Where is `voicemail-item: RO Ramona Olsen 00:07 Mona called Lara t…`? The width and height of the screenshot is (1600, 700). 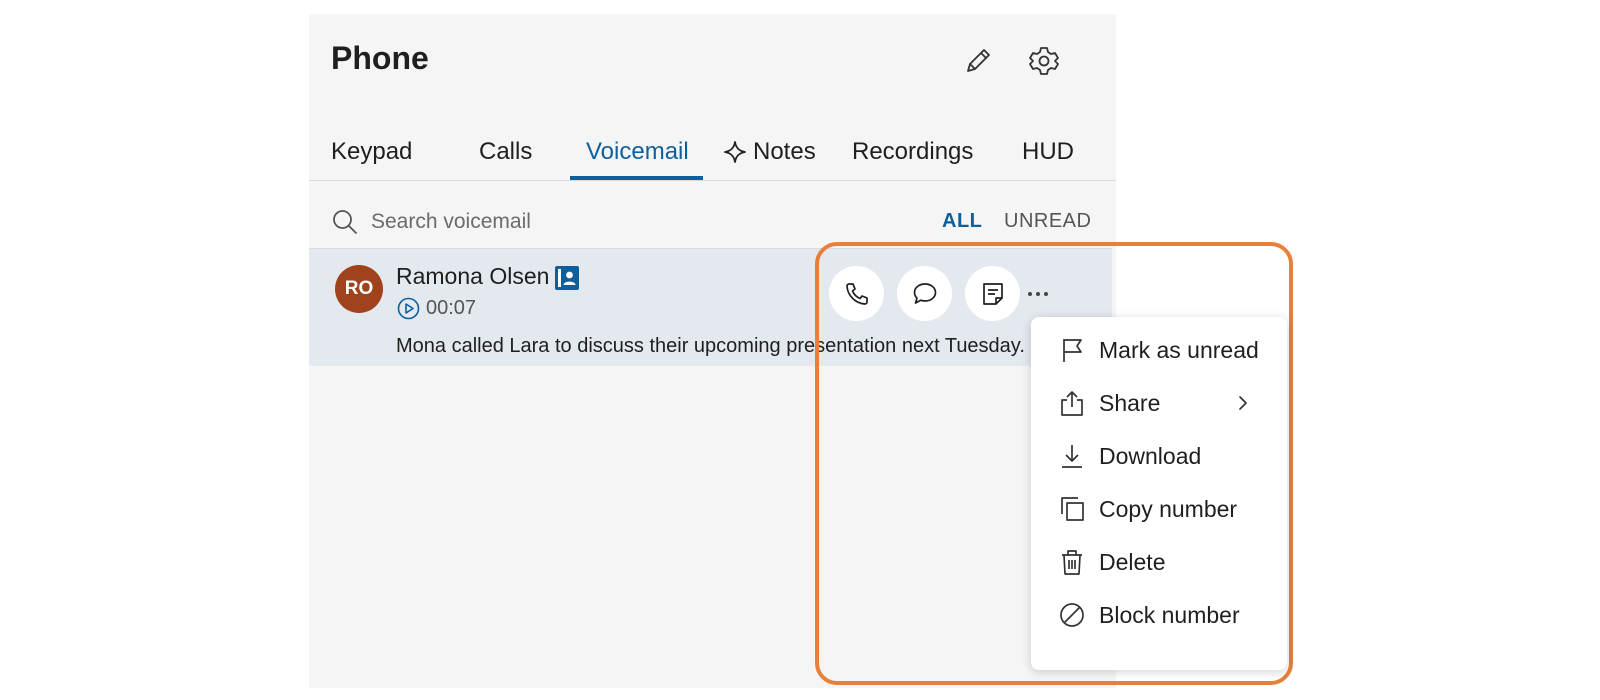
voicemail-item: RO Ramona Olsen 00:07 Mona called Lara t… is located at coordinates (710, 307).